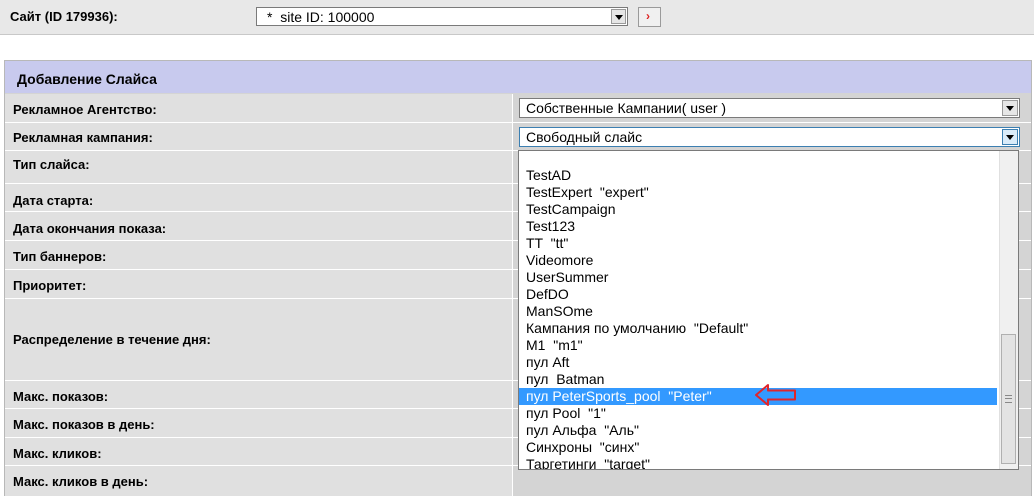  Describe the element at coordinates (758, 260) in the screenshot. I see `dropdown-option: Videomore` at that location.